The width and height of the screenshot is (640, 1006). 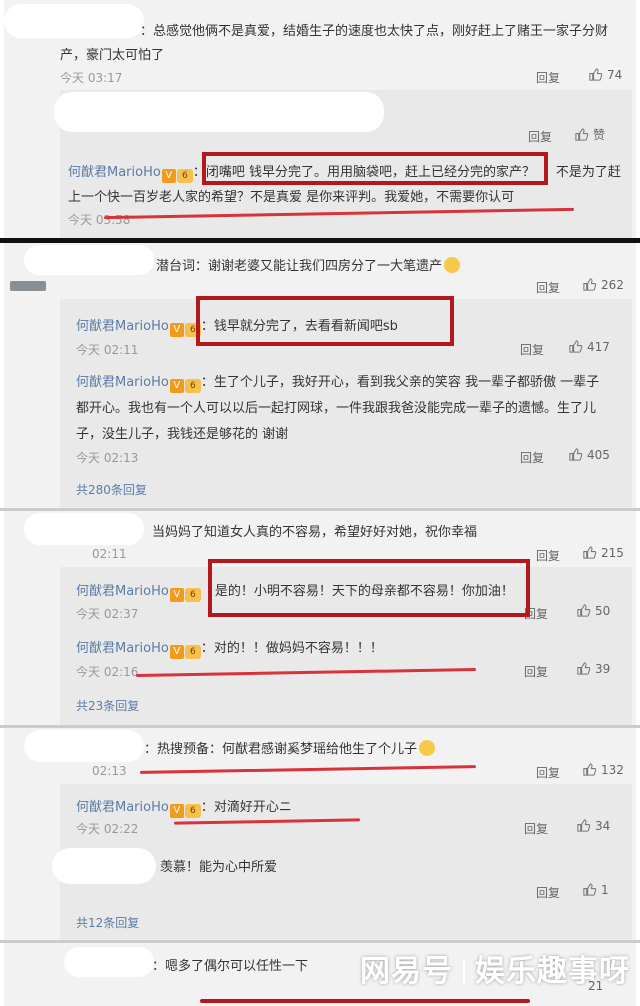 I want to click on comment-time: 02:11, so click(x=109, y=554).